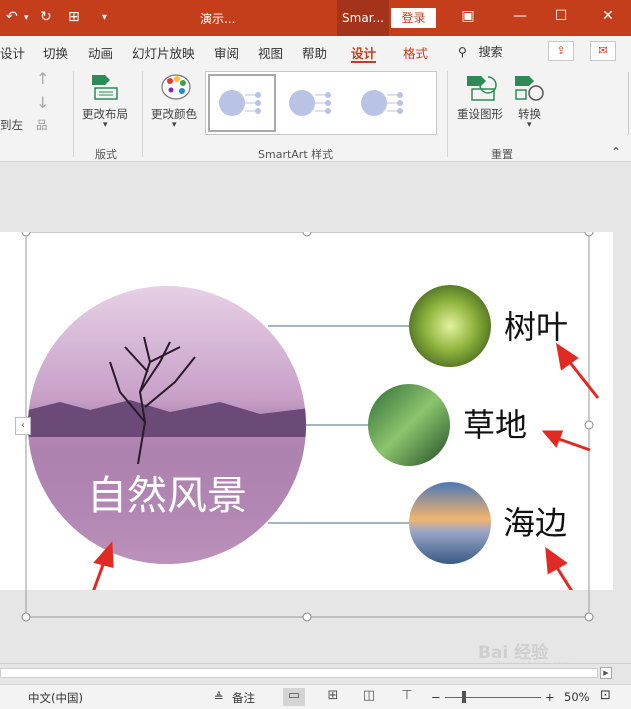 The image size is (631, 709). I want to click on tab-slideshow: 幻灯片放映, so click(163, 52).